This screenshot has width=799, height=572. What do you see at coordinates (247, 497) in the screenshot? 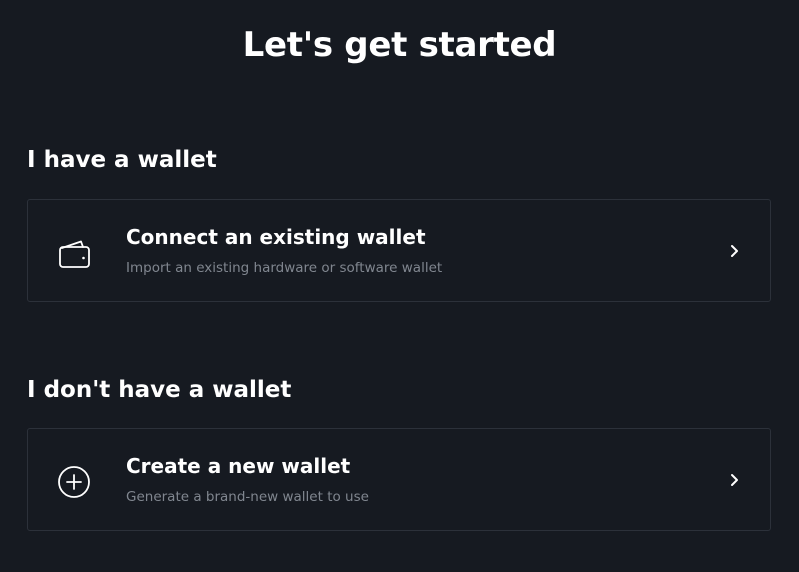
I see `option-description: Generate a brand-new wallet to use` at bounding box center [247, 497].